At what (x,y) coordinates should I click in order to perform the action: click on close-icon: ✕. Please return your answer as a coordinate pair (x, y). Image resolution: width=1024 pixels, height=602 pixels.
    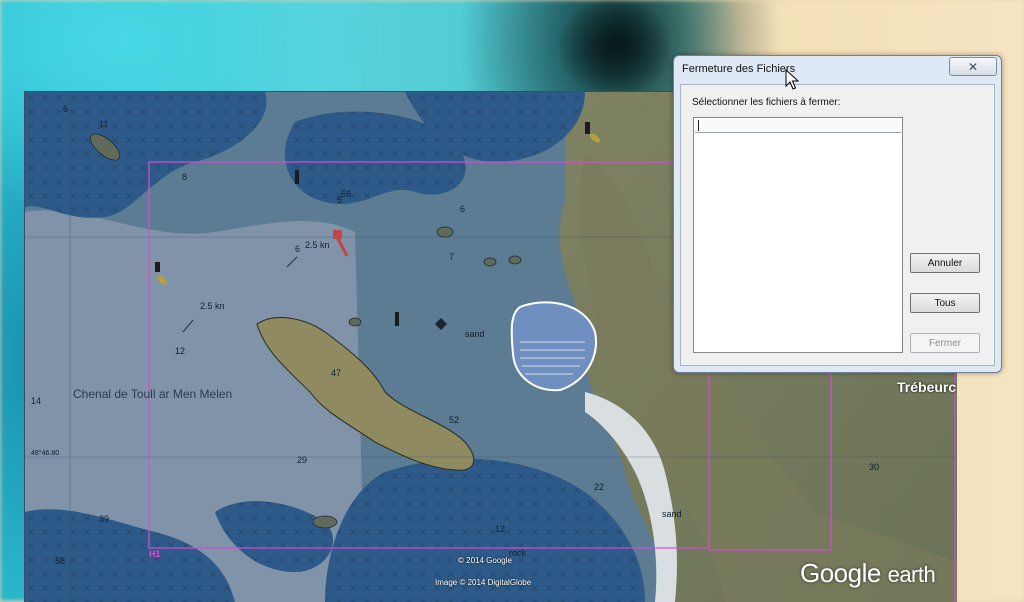
    Looking at the image, I should click on (973, 66).